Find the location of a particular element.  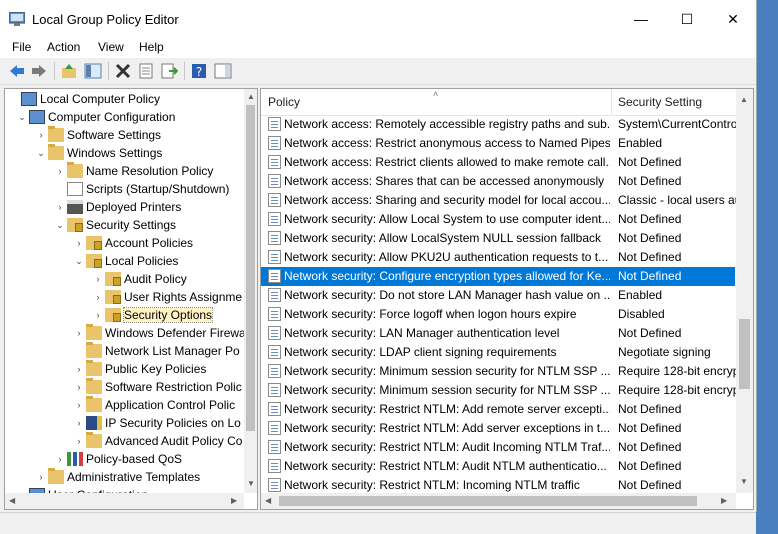

list-scroll-thumb is located at coordinates (744, 354).